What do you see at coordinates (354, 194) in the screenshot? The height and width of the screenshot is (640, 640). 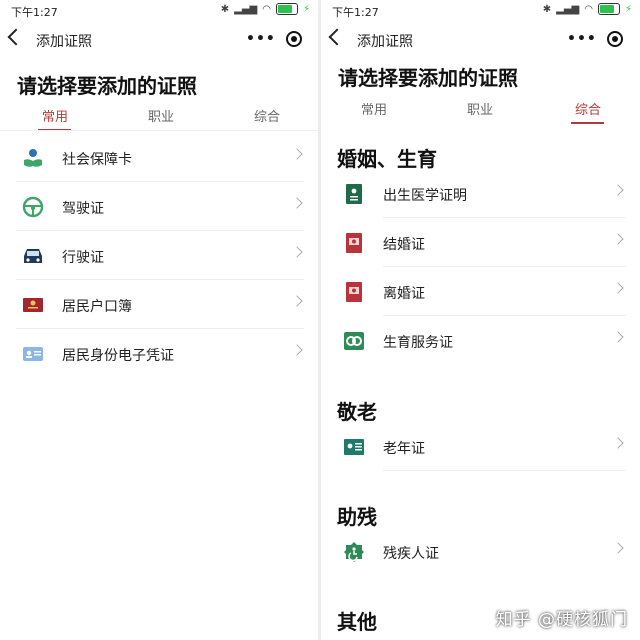 I see `birth-certificate-icon` at bounding box center [354, 194].